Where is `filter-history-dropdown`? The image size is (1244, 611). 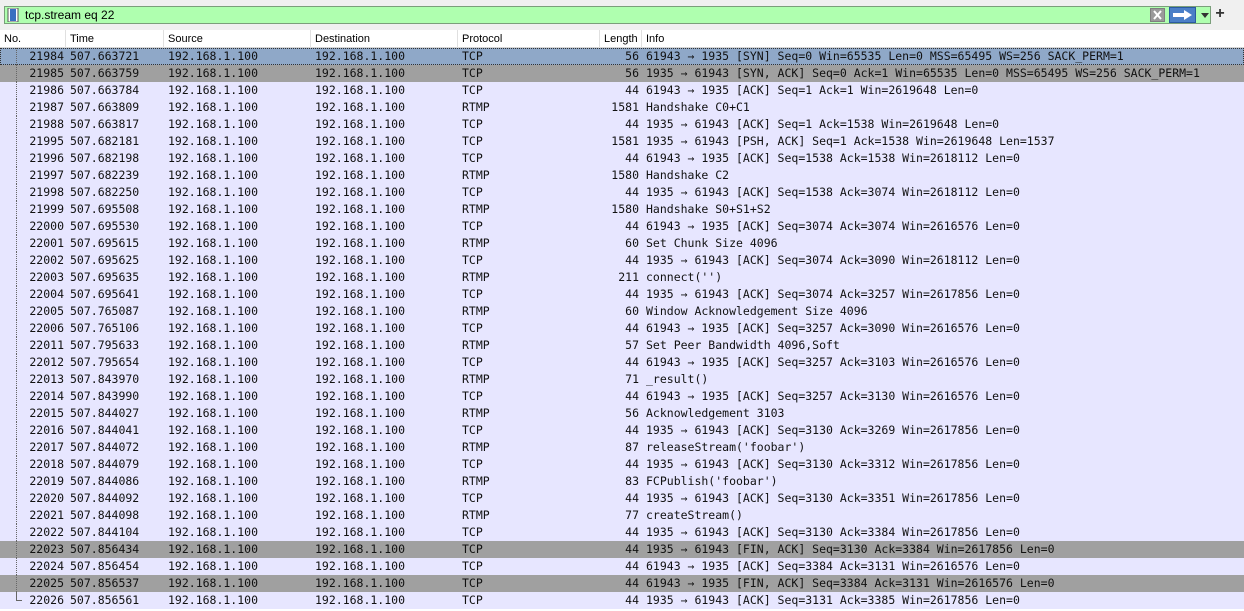 filter-history-dropdown is located at coordinates (1205, 15).